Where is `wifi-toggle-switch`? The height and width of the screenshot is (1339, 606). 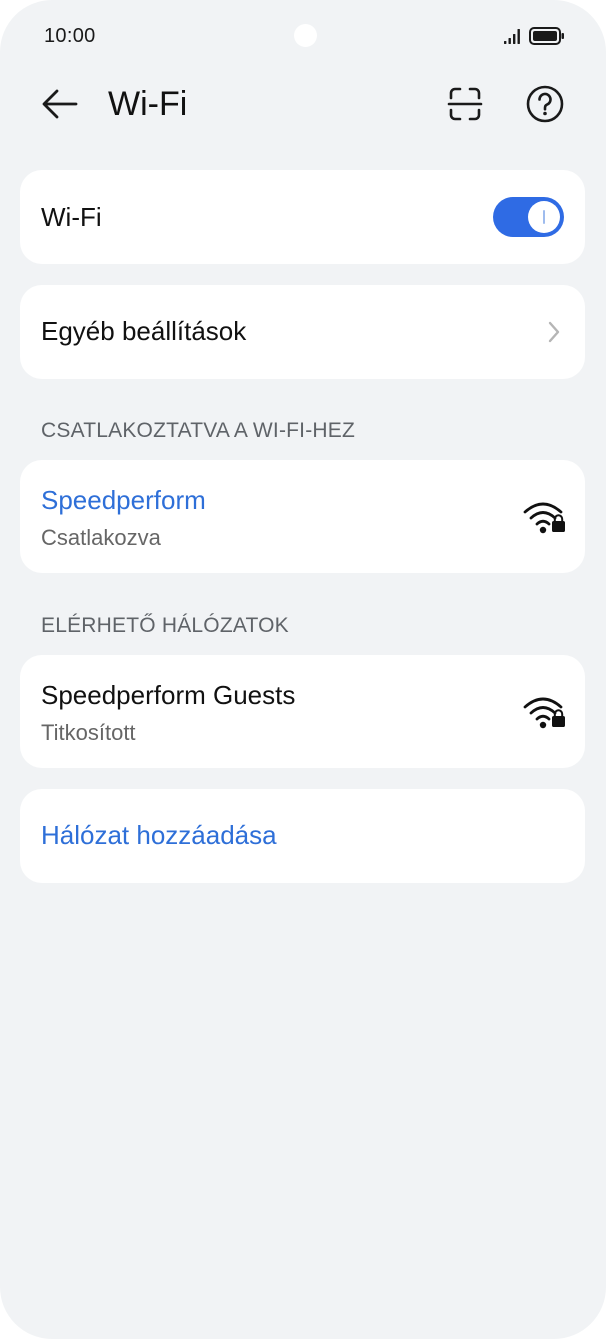 wifi-toggle-switch is located at coordinates (528, 217).